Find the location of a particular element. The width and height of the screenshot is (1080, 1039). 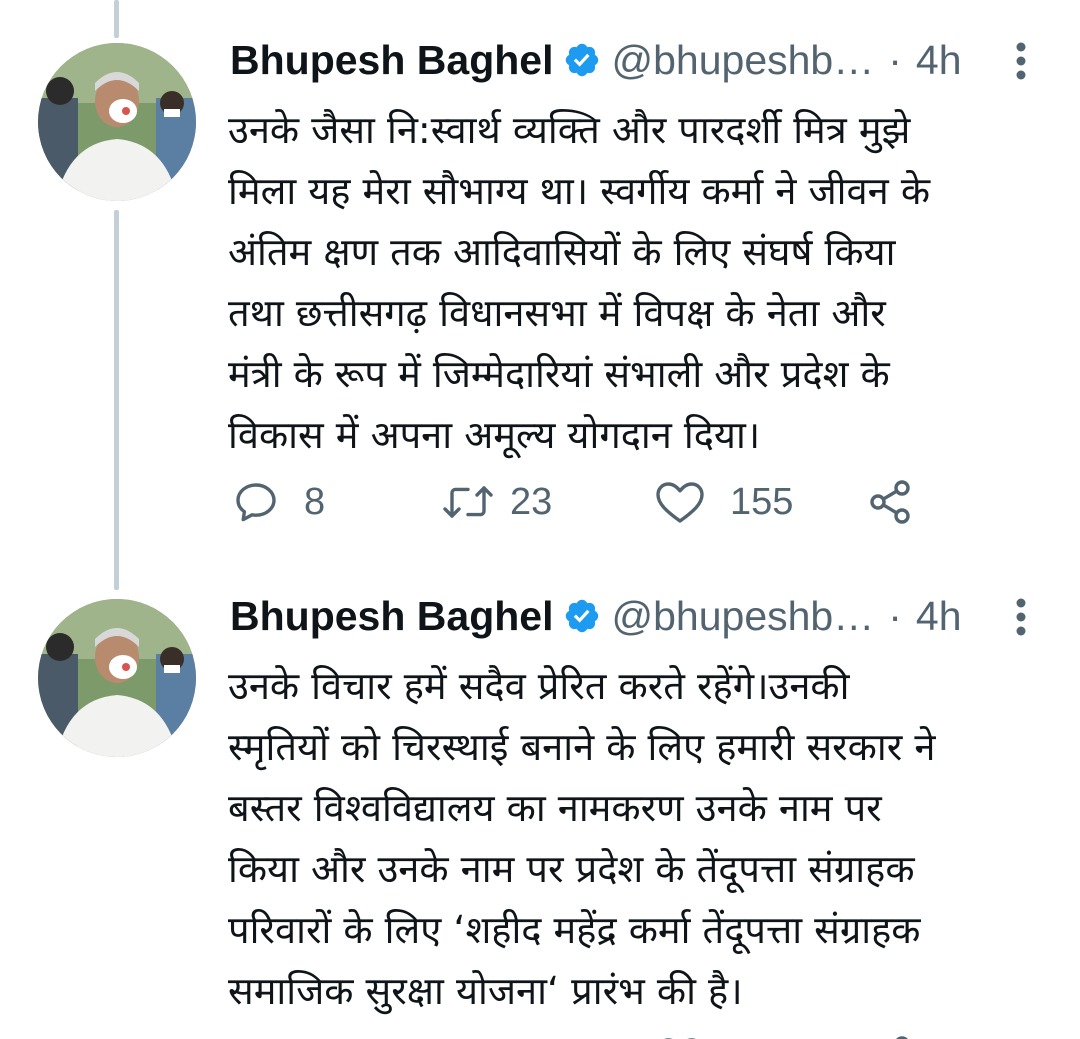

like-count: 155 is located at coordinates (762, 501).